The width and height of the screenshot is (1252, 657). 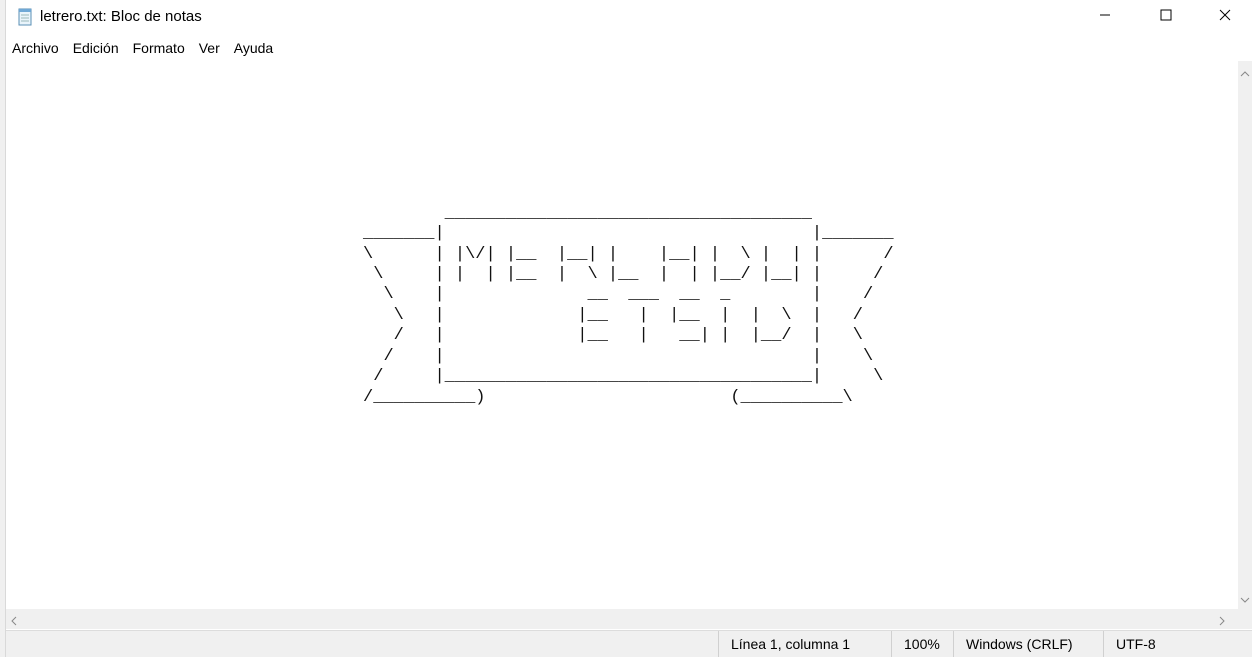 What do you see at coordinates (629, 48) in the screenshot?
I see `menu-bar: Archivo Edición Formato Ver Ayuda` at bounding box center [629, 48].